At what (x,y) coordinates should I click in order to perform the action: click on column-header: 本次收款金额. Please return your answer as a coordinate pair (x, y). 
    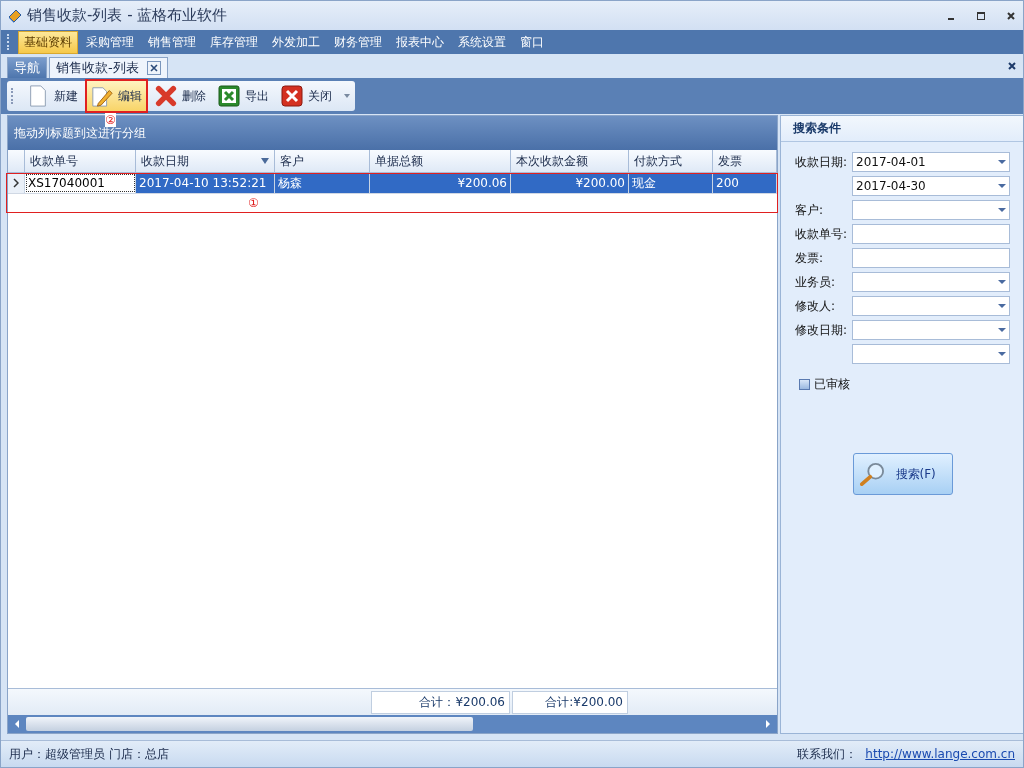
    Looking at the image, I should click on (570, 161).